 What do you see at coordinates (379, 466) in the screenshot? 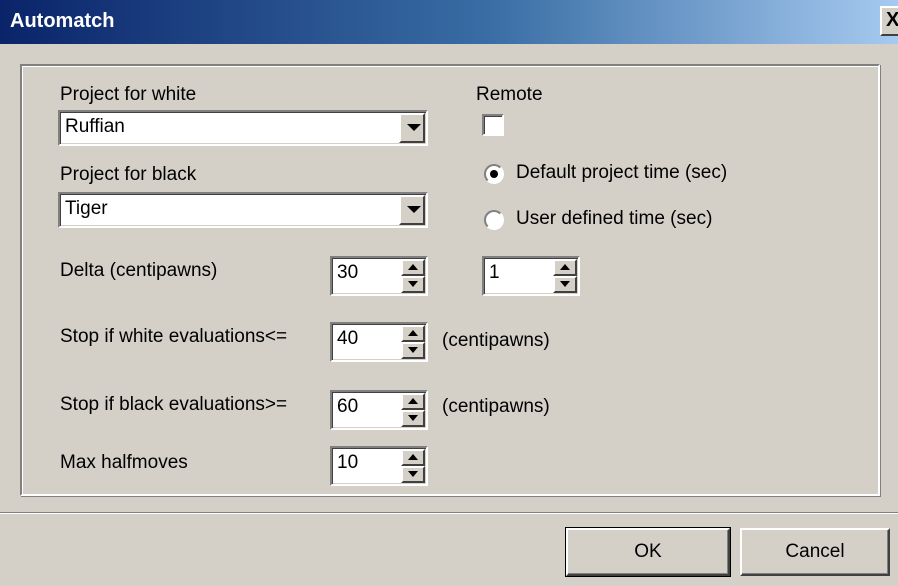
I see `max-halfmoves-spinner: 10` at bounding box center [379, 466].